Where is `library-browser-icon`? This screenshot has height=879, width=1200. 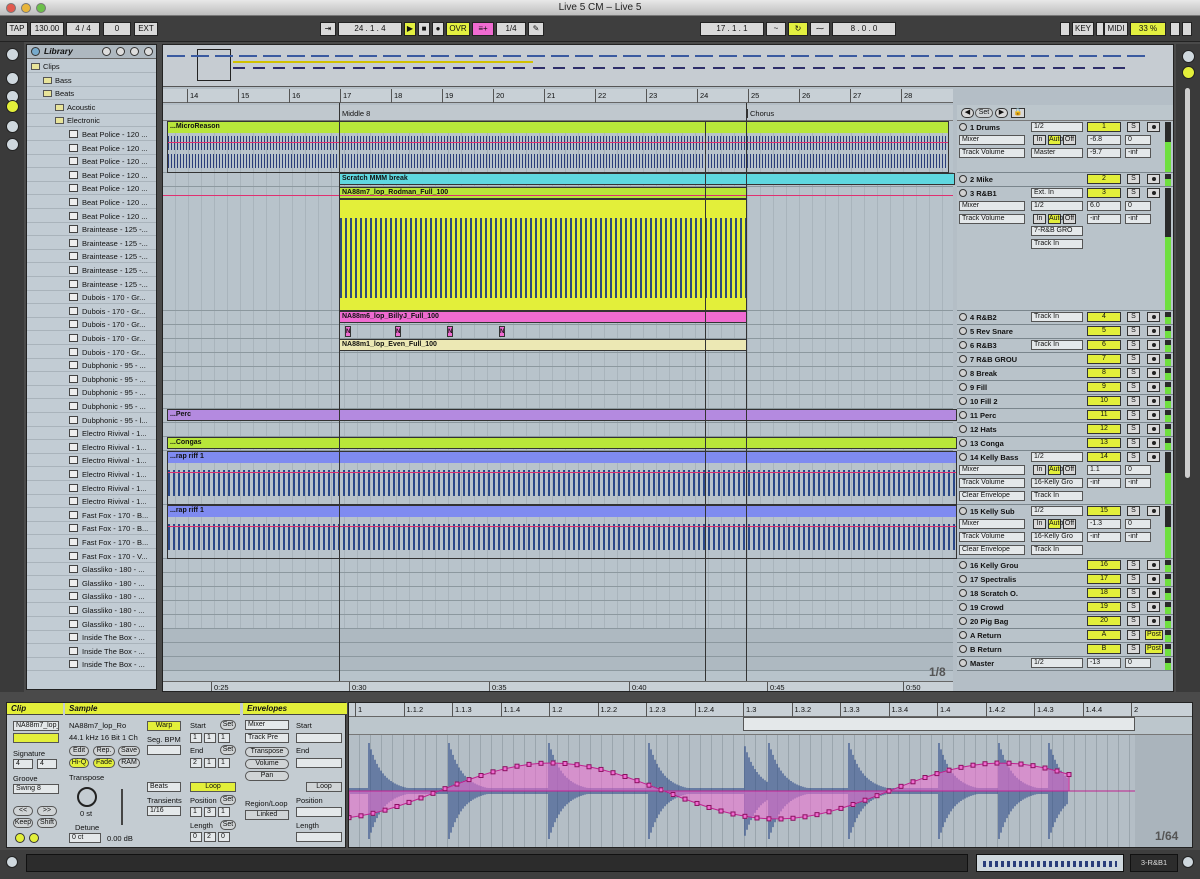 library-browser-icon is located at coordinates (12, 78).